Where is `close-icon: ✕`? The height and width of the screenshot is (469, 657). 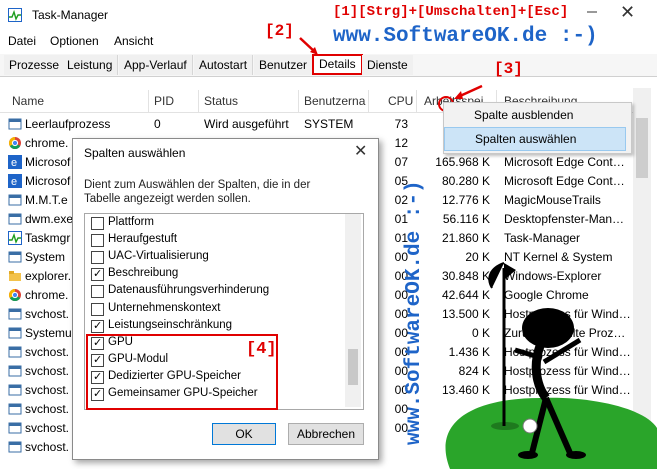
close-icon: ✕ is located at coordinates (627, 12).